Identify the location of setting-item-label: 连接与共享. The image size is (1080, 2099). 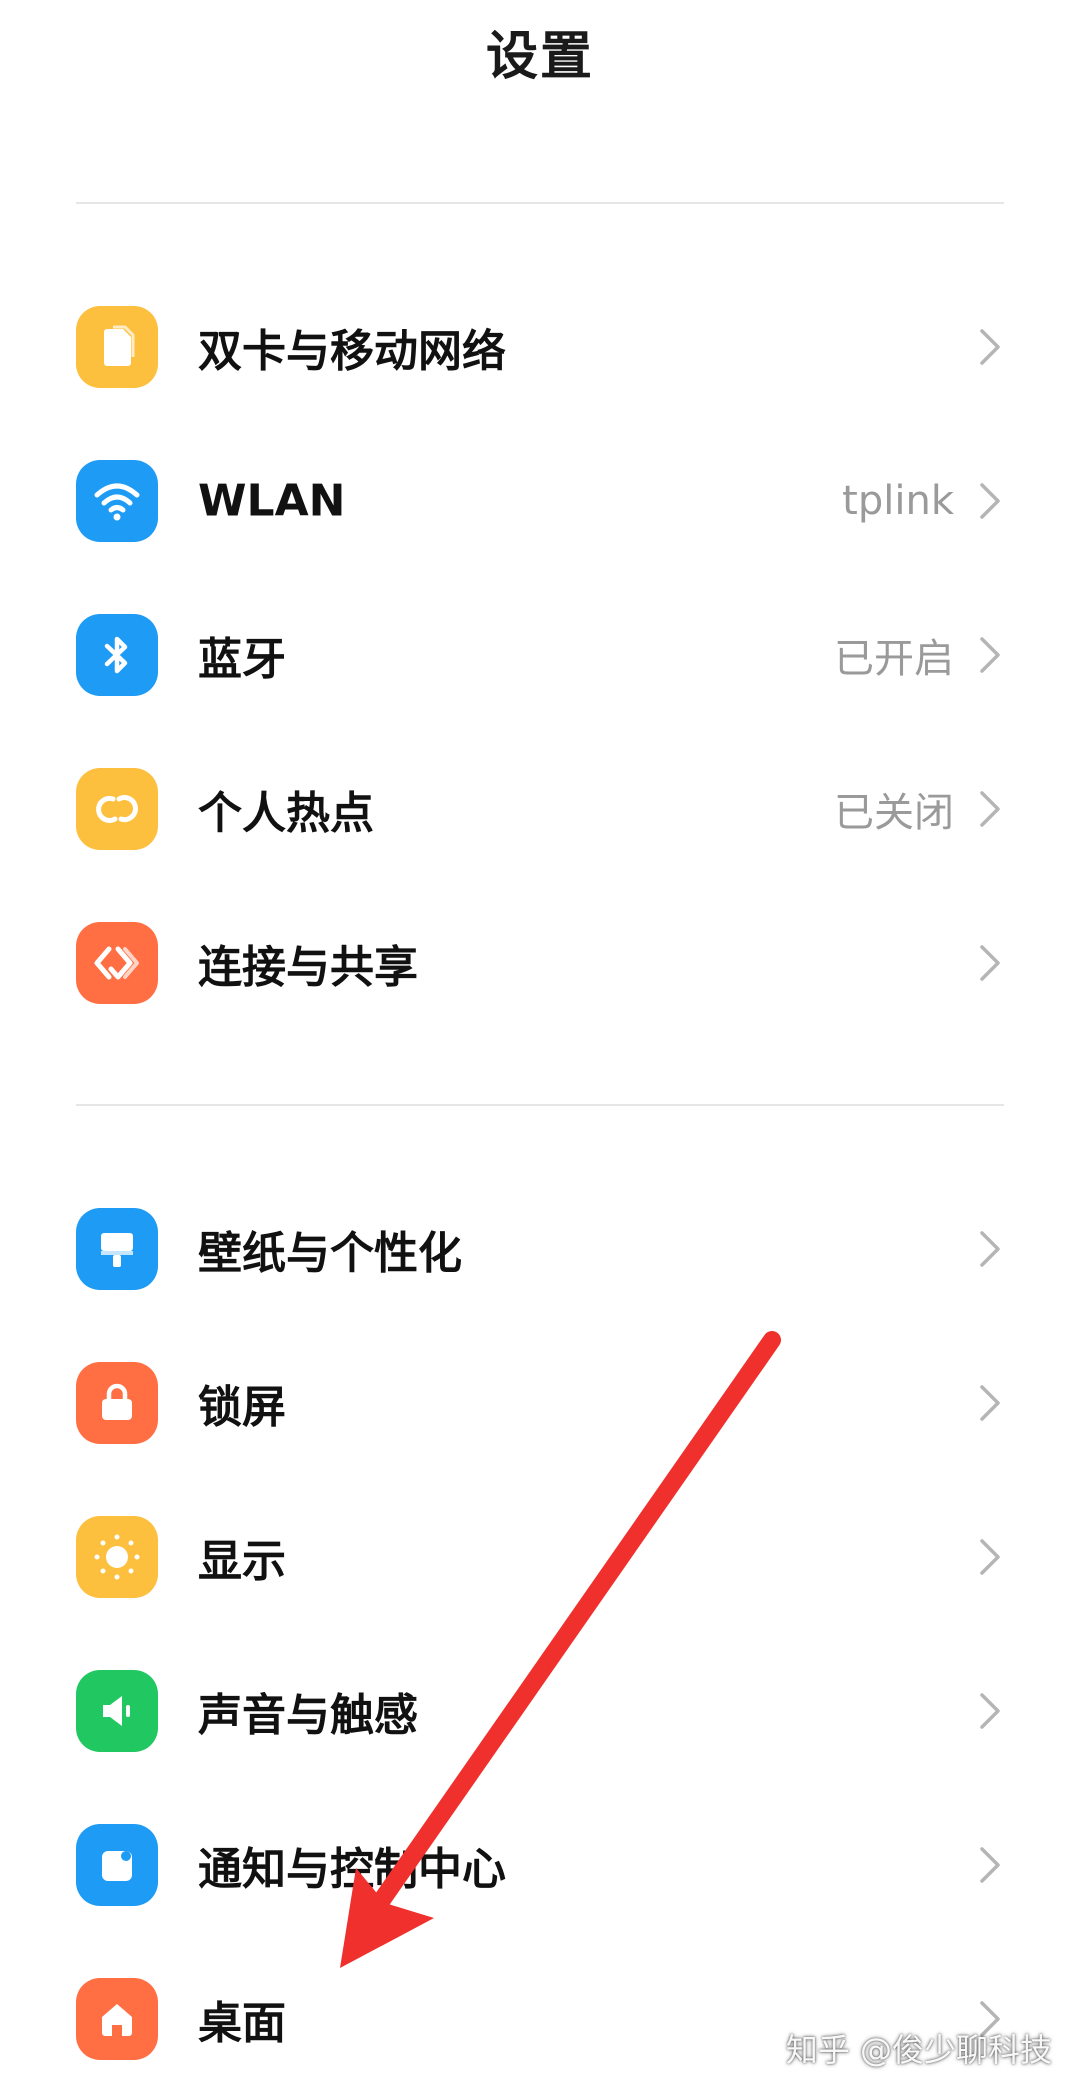
(308, 967).